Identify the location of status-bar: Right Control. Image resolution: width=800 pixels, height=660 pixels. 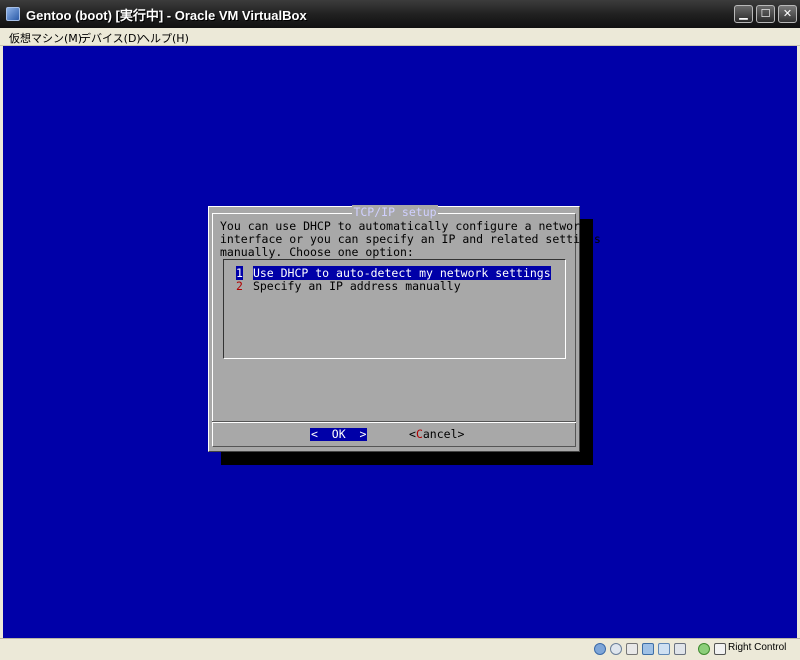
(400, 649).